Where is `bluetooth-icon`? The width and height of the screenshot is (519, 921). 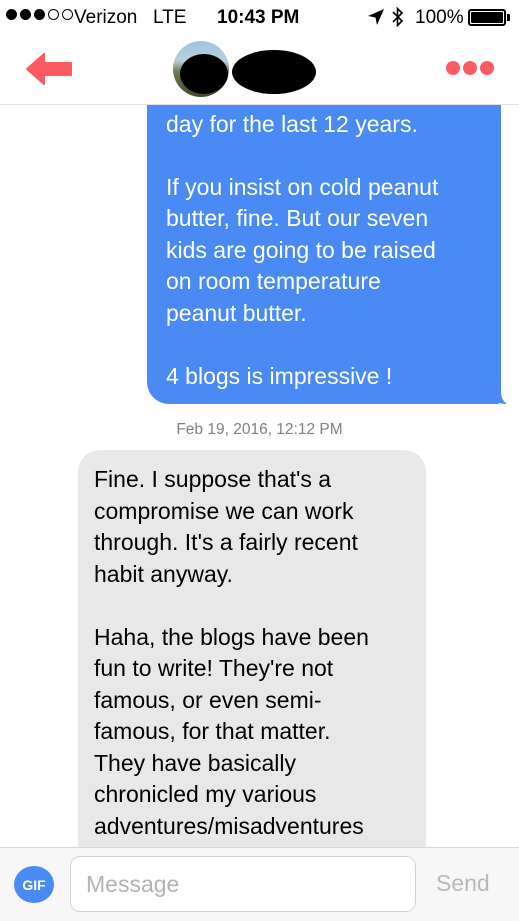
bluetooth-icon is located at coordinates (398, 17).